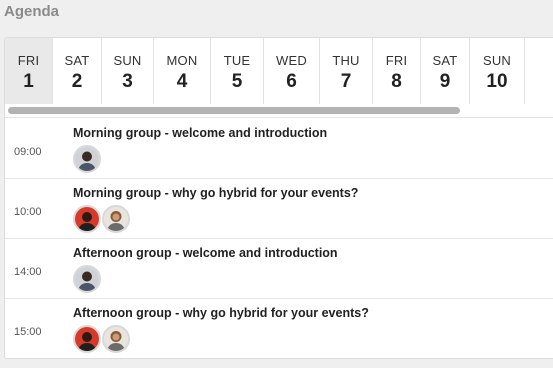 The height and width of the screenshot is (368, 553). What do you see at coordinates (445, 81) in the screenshot?
I see `day-number: 9` at bounding box center [445, 81].